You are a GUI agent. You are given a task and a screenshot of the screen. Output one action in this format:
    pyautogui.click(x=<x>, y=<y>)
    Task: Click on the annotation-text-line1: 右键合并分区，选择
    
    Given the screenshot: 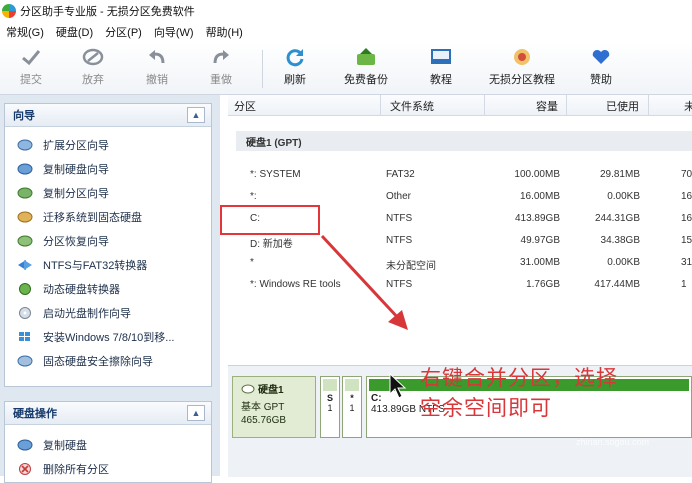 What is the action you would take?
    pyautogui.click(x=519, y=378)
    